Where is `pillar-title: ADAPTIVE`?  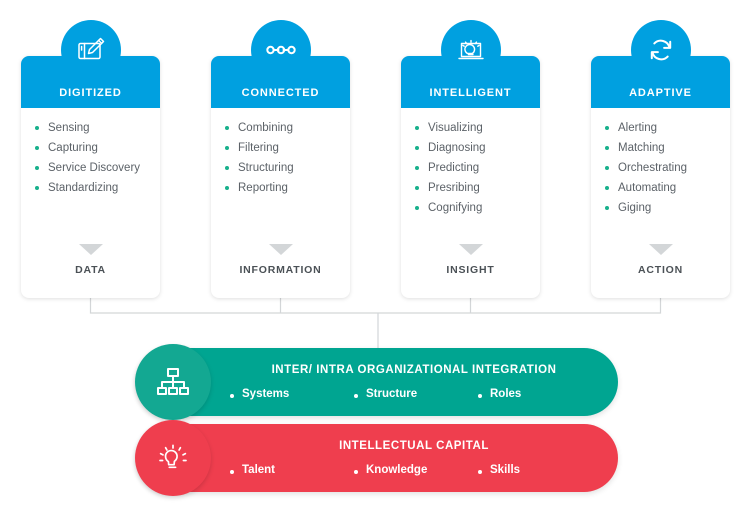
pillar-title: ADAPTIVE is located at coordinates (660, 93).